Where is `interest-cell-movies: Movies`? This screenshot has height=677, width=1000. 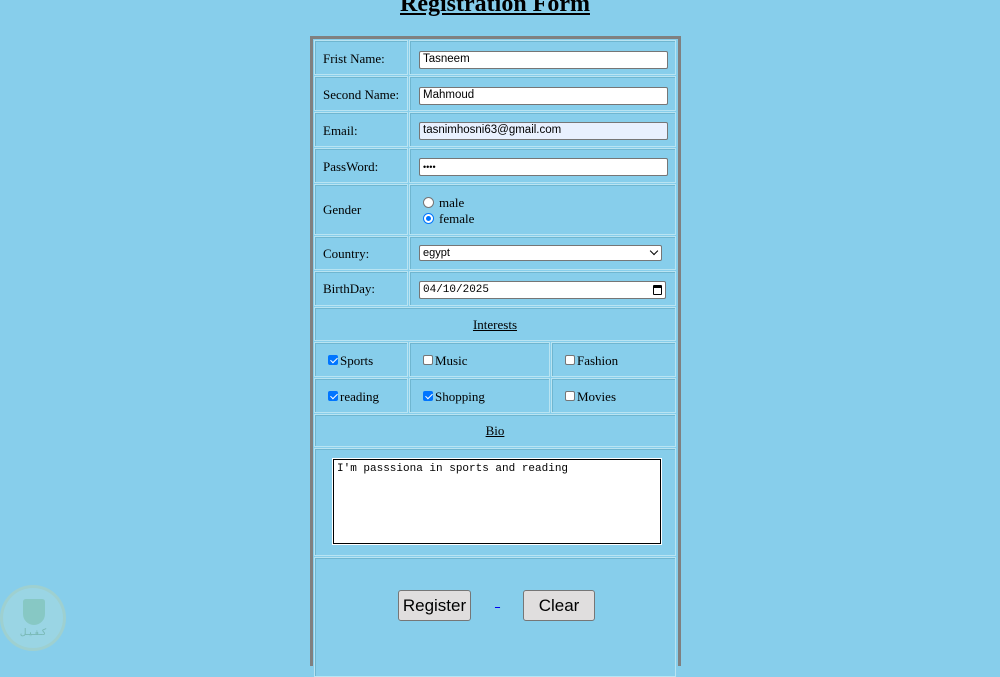 interest-cell-movies: Movies is located at coordinates (613, 395).